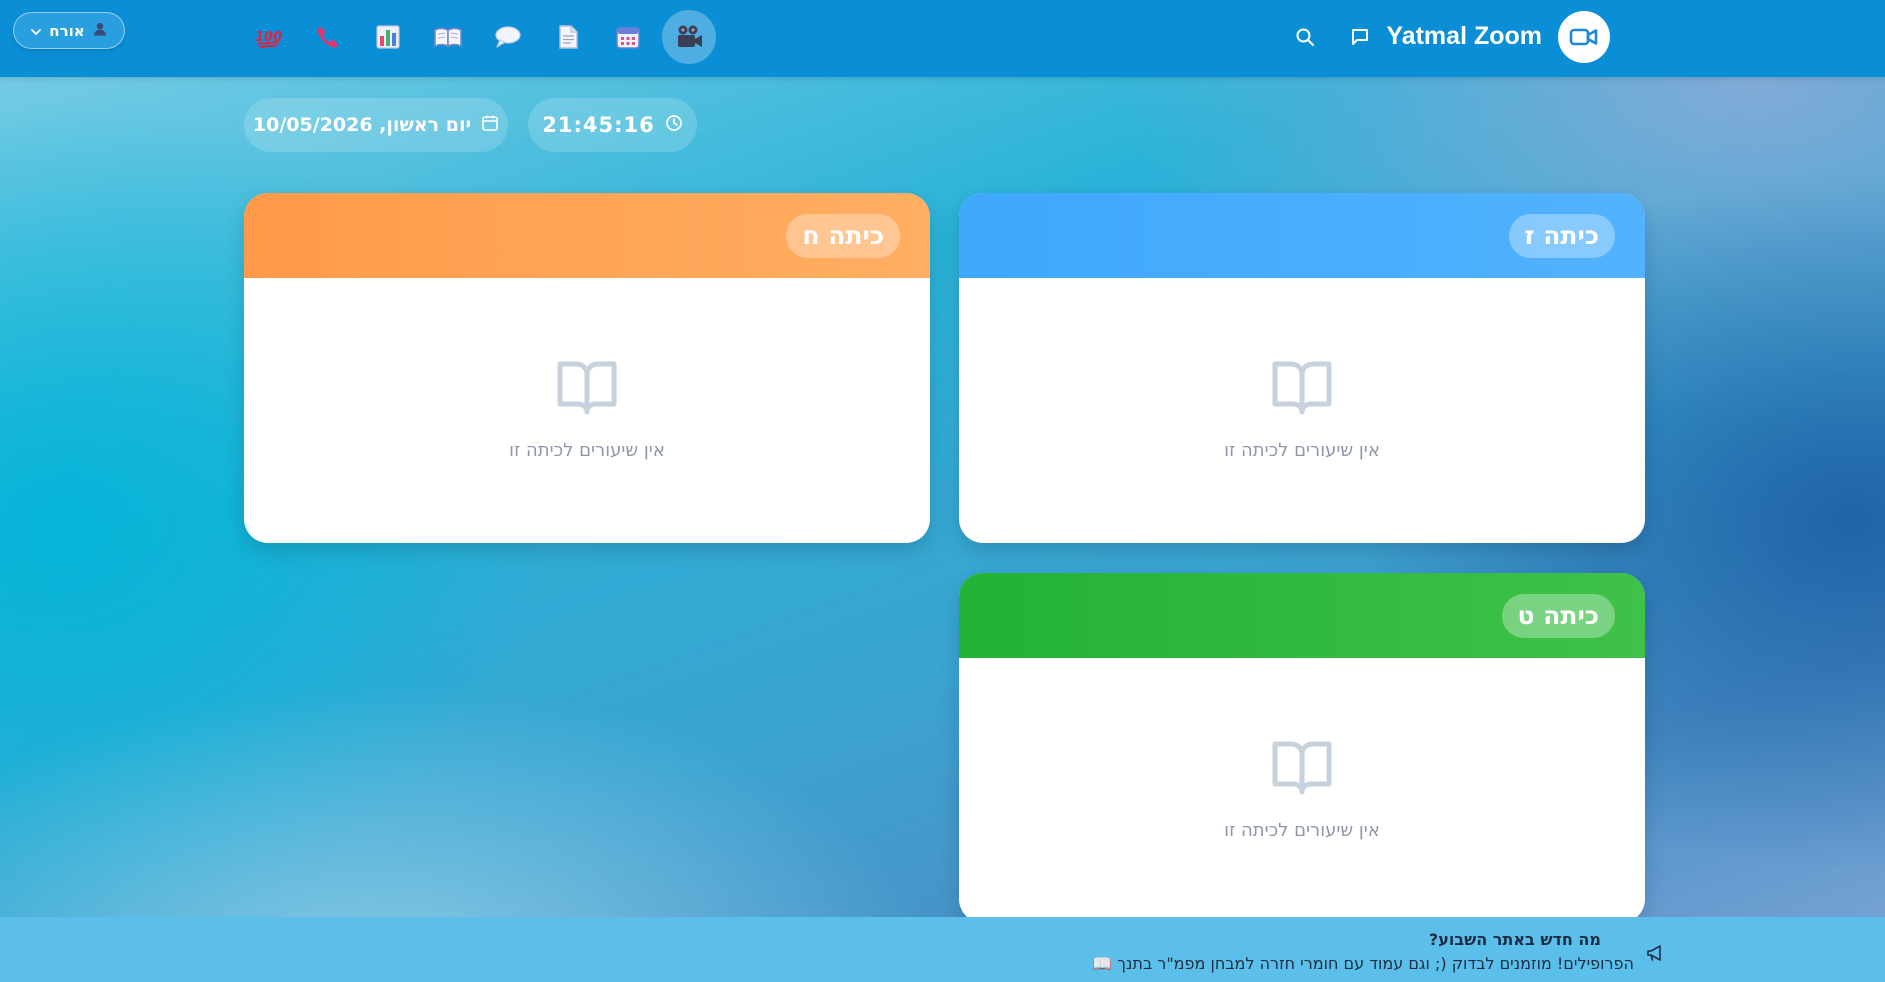 This screenshot has height=982, width=1885. What do you see at coordinates (1360, 37) in the screenshot?
I see `message-icon` at bounding box center [1360, 37].